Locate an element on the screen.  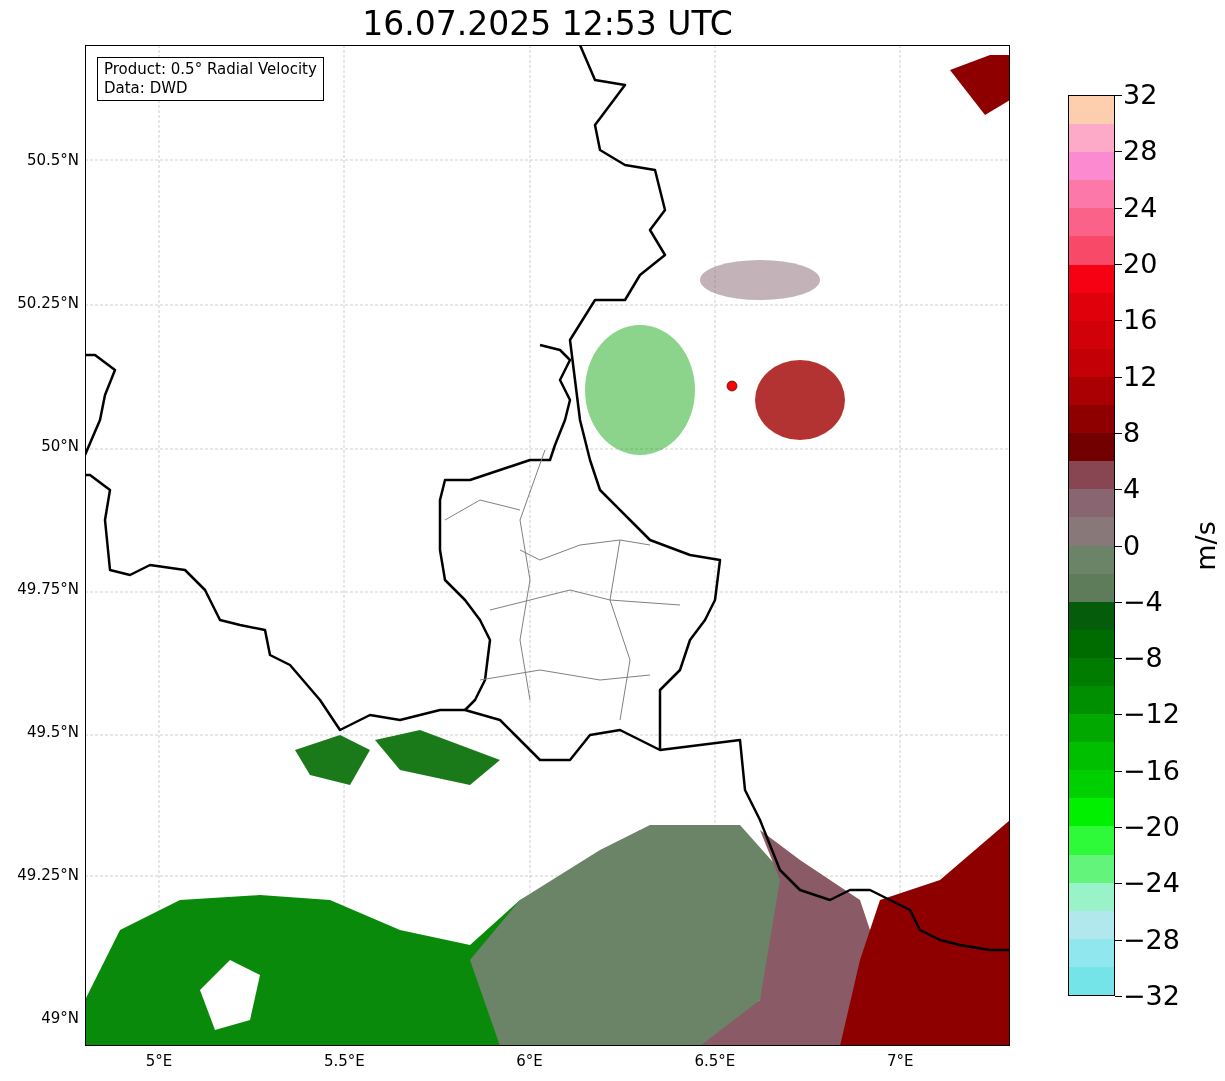
chart-title: 16.07.2025 12:53 UTC is located at coordinates (547, 24).